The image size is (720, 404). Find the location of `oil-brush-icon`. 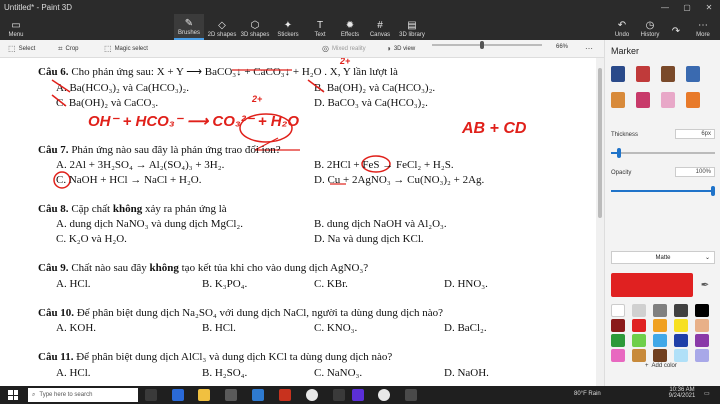

oil-brush-icon is located at coordinates (668, 74).